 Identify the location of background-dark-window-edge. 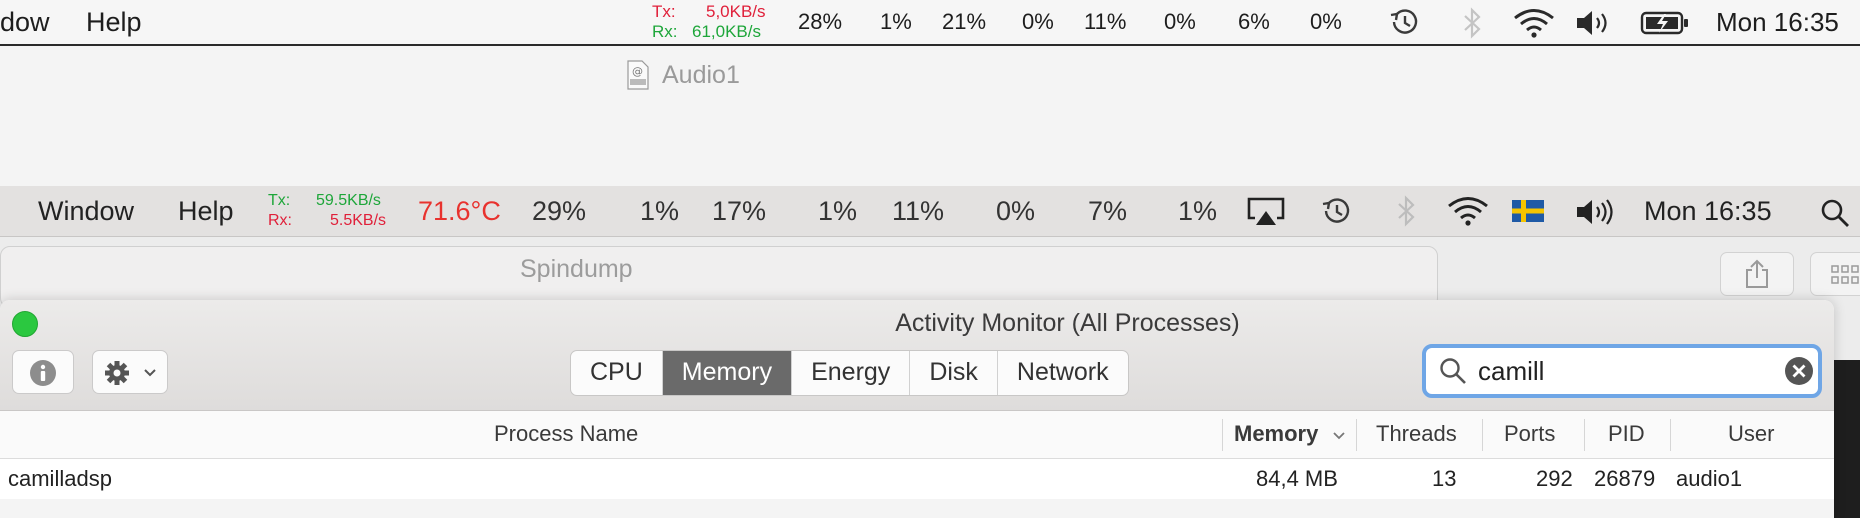
(1847, 439).